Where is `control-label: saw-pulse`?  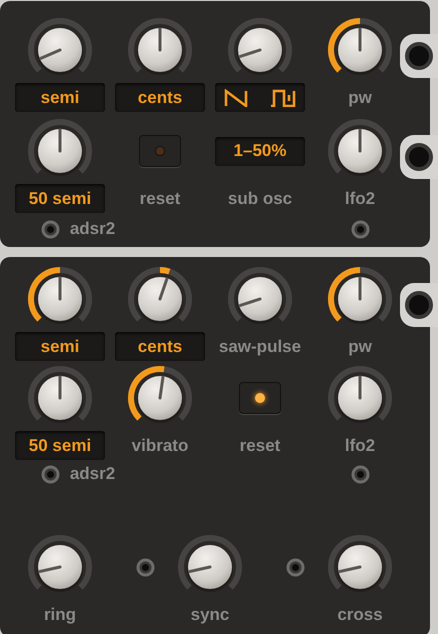 control-label: saw-pulse is located at coordinates (260, 347).